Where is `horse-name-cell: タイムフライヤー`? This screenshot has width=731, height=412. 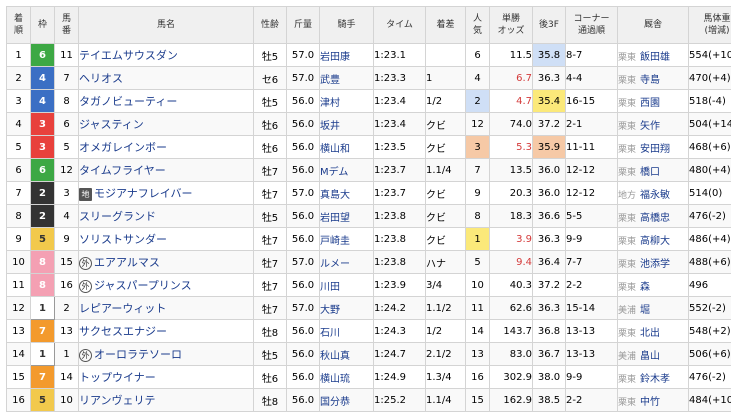
horse-name-cell: タイムフライヤー is located at coordinates (166, 170).